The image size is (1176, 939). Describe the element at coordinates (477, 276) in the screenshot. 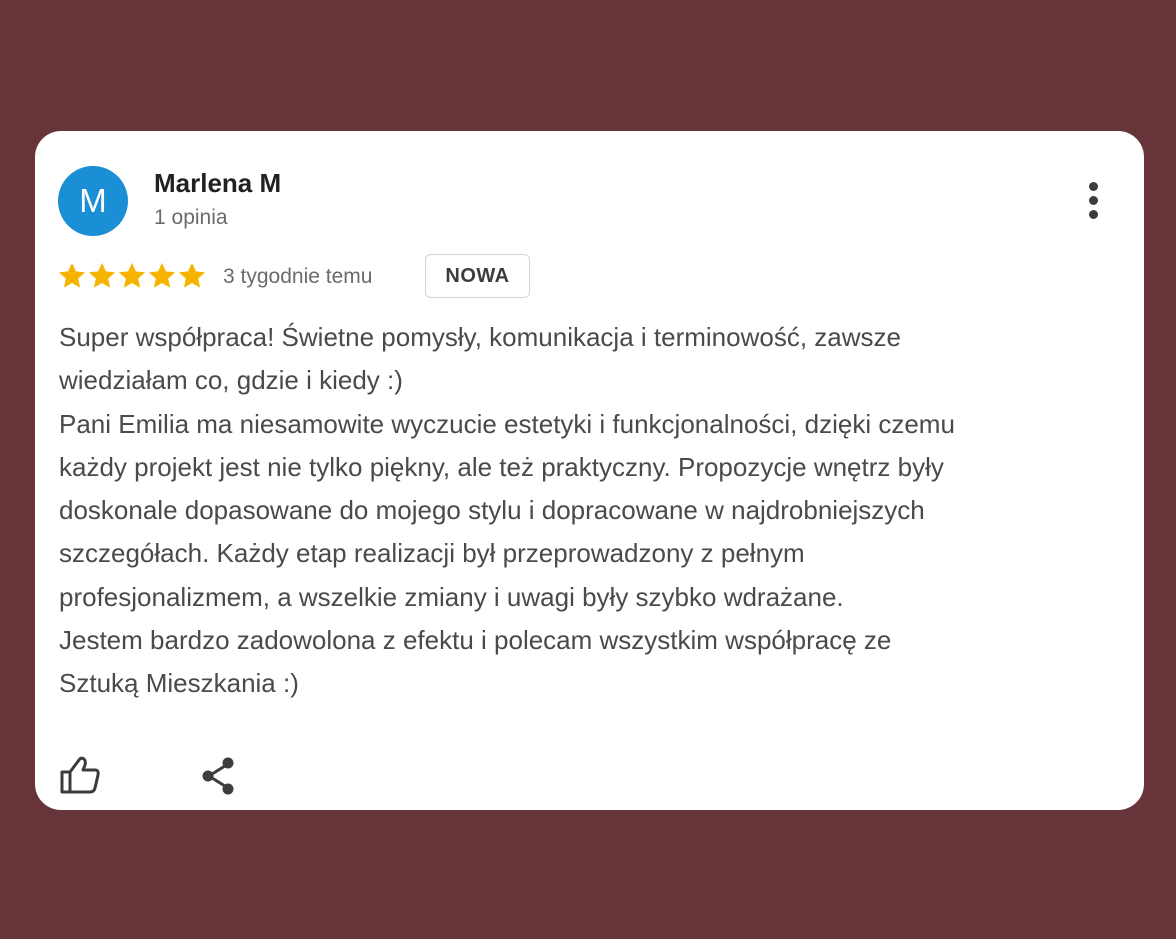

I see `new-badge: NOWA` at that location.